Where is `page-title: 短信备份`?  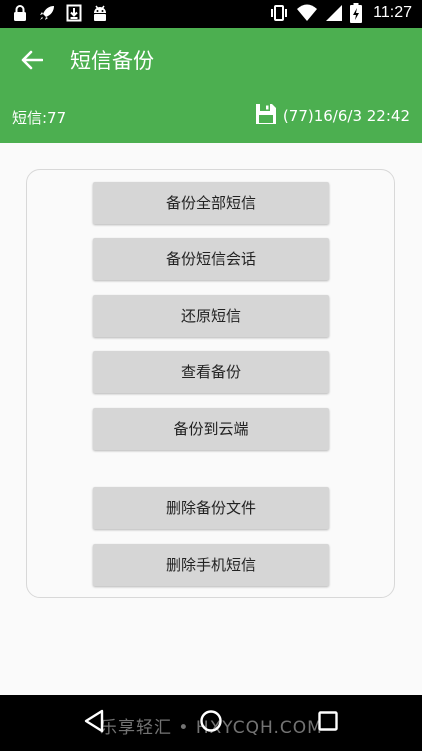 page-title: 短信备份 is located at coordinates (112, 61).